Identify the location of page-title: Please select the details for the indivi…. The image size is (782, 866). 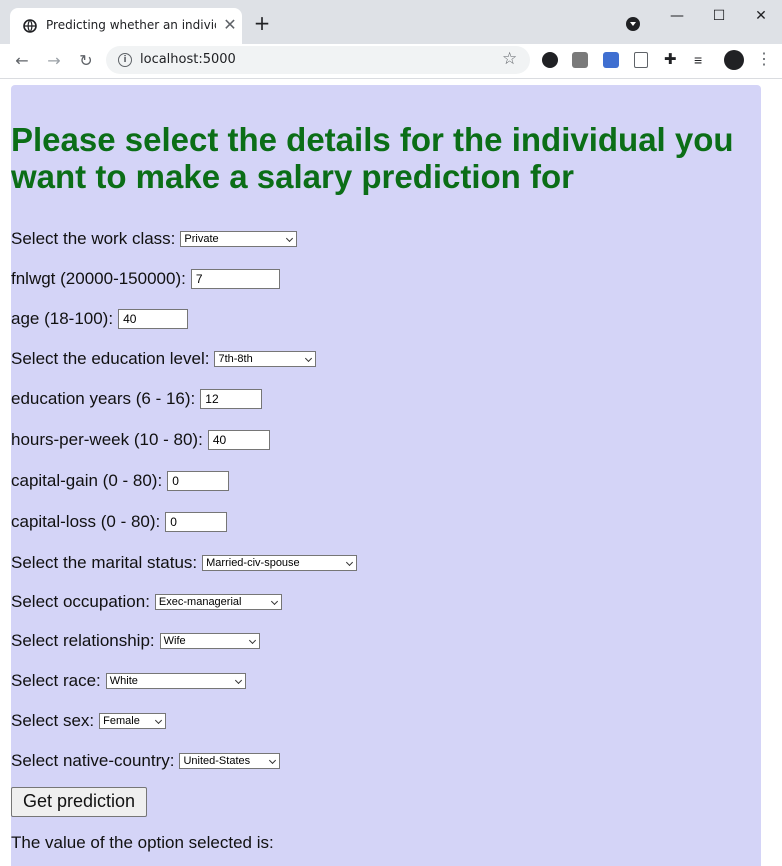
(372, 158).